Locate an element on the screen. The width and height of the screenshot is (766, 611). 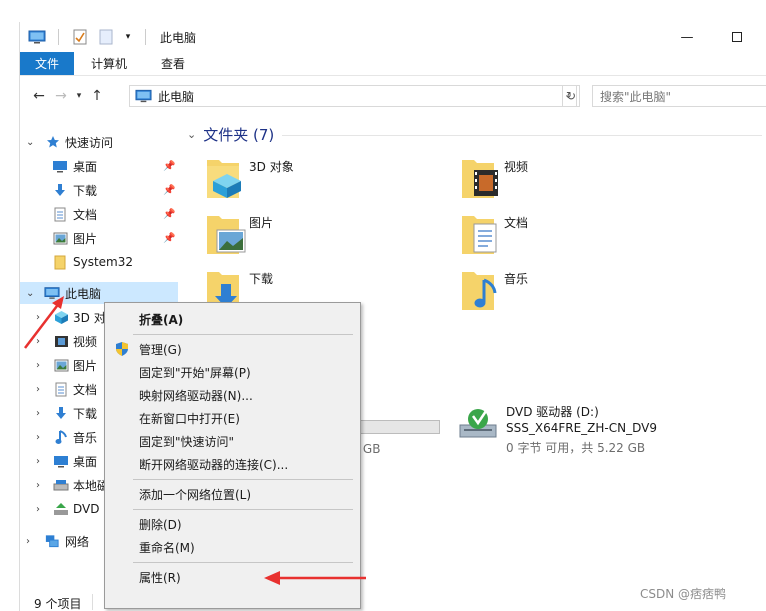
music-folder-icon is located at coordinates (479, 291).